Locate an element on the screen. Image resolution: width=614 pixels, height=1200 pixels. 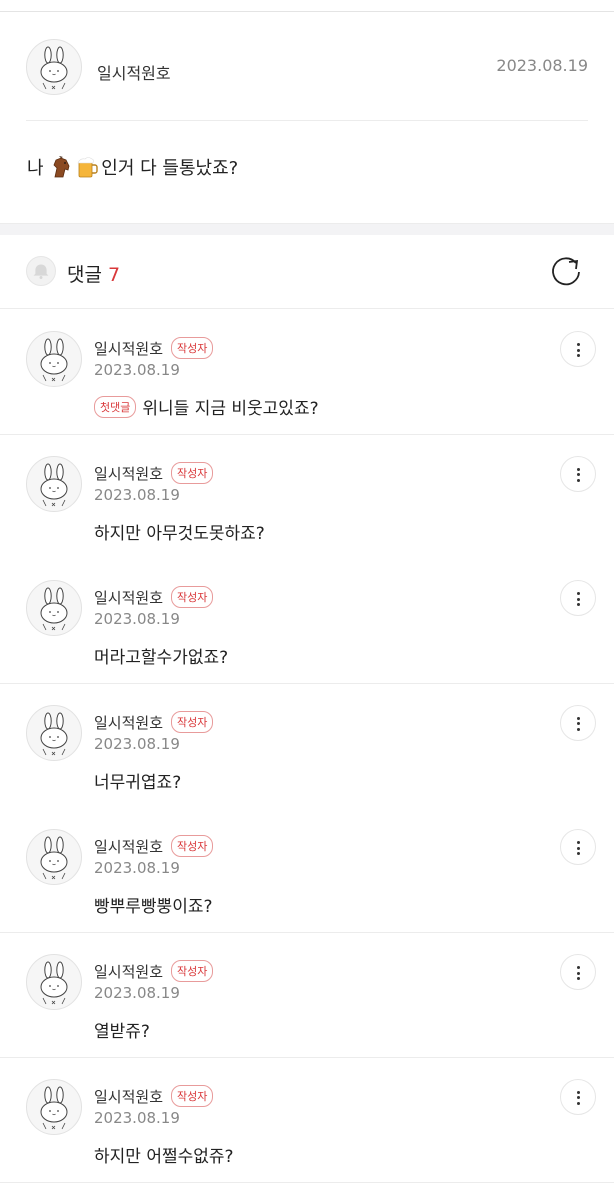
top-divider is located at coordinates (307, 6).